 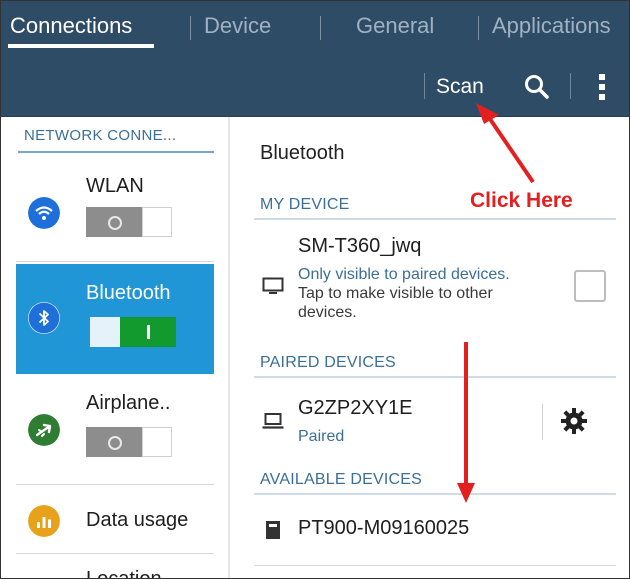 What do you see at coordinates (44, 521) in the screenshot?
I see `data-usage-icon` at bounding box center [44, 521].